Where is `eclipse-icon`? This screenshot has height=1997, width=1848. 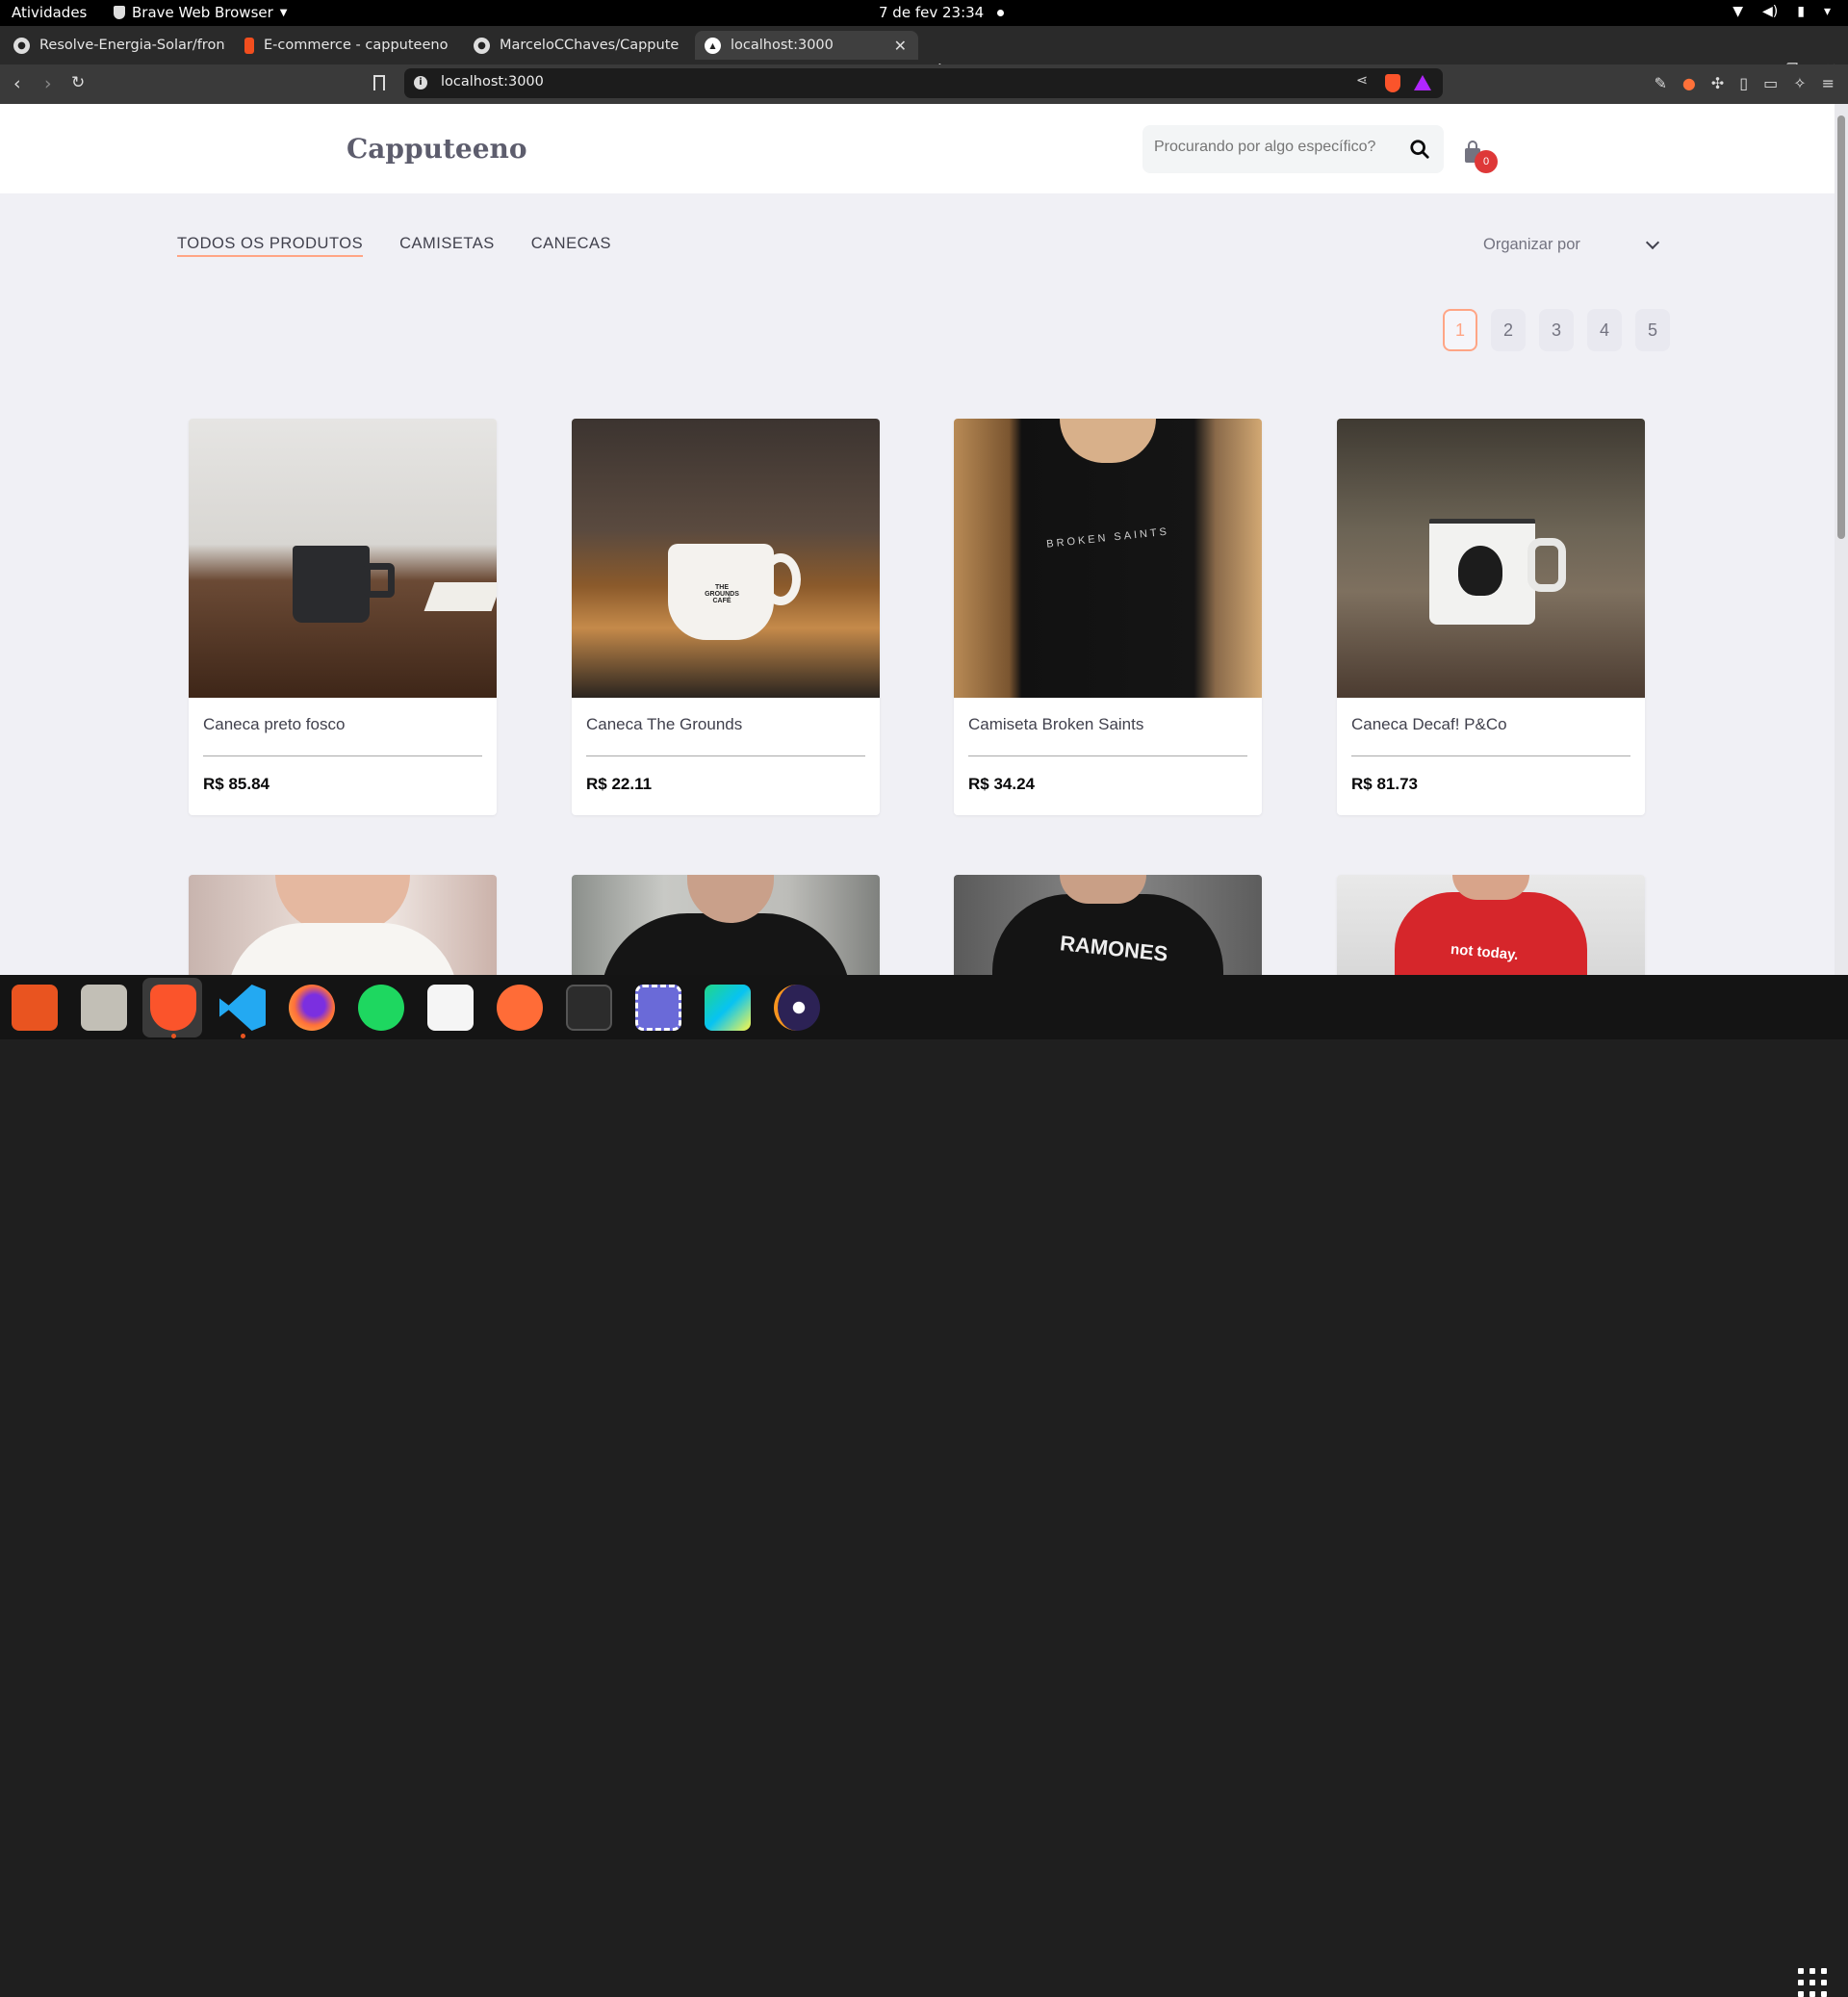
eclipse-icon is located at coordinates (797, 1008).